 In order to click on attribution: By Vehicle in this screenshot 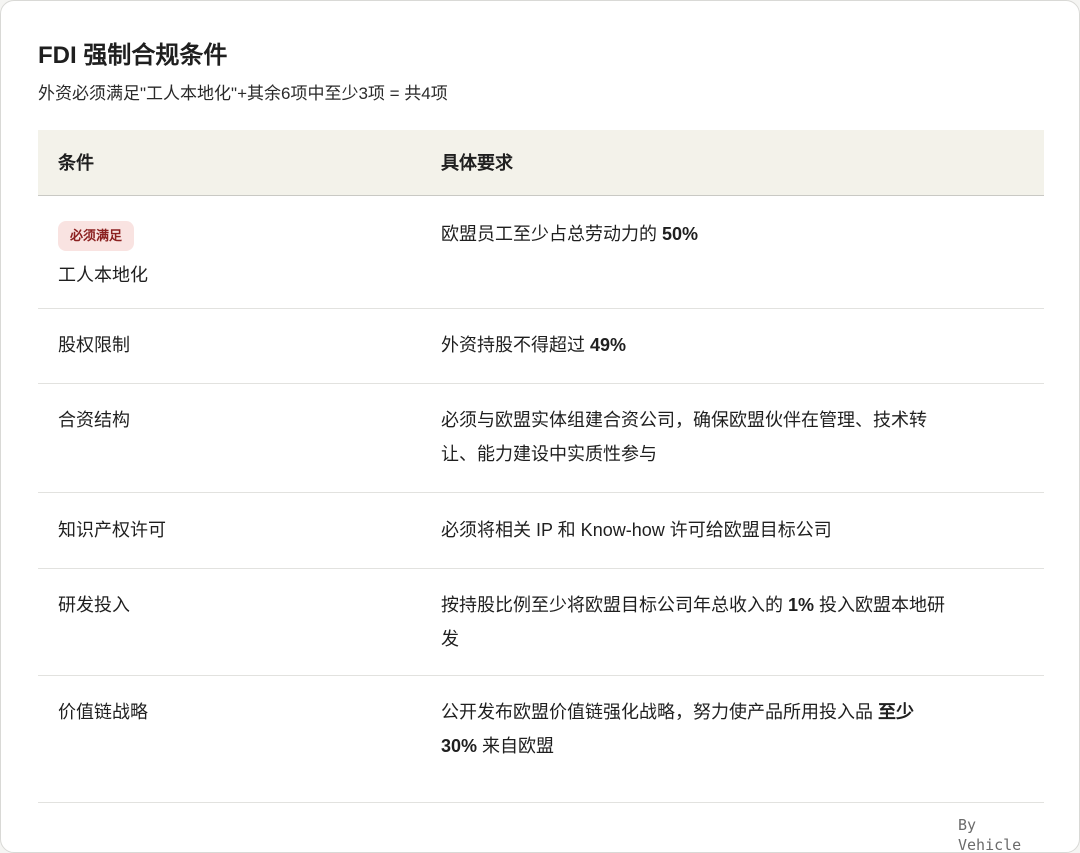, I will do `click(990, 834)`.